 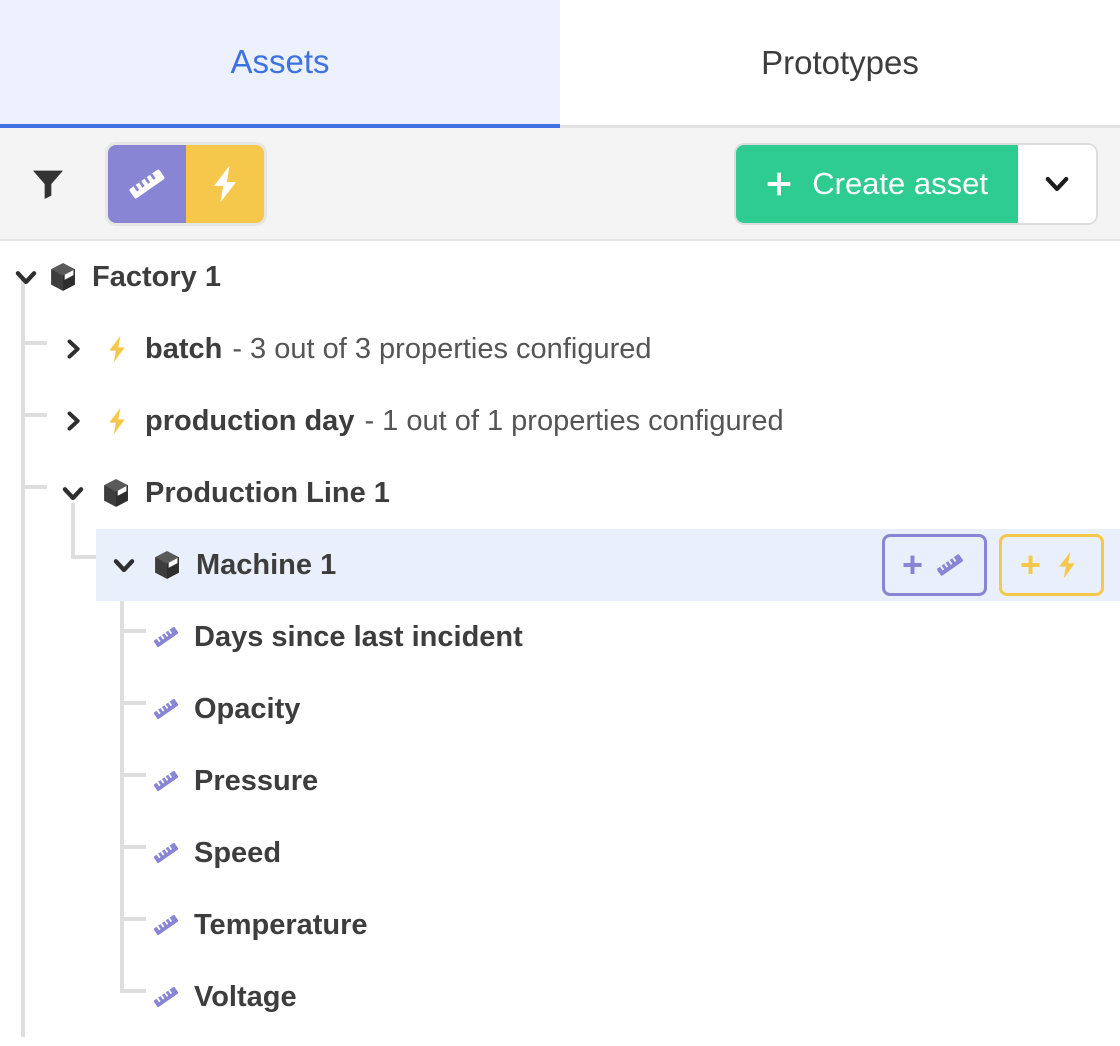 I want to click on expand-toggle-batch, so click(x=73, y=349).